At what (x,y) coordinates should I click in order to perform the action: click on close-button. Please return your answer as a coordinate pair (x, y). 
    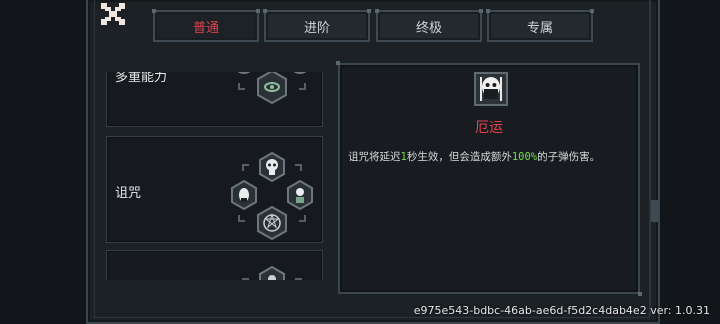
    Looking at the image, I should click on (113, 14).